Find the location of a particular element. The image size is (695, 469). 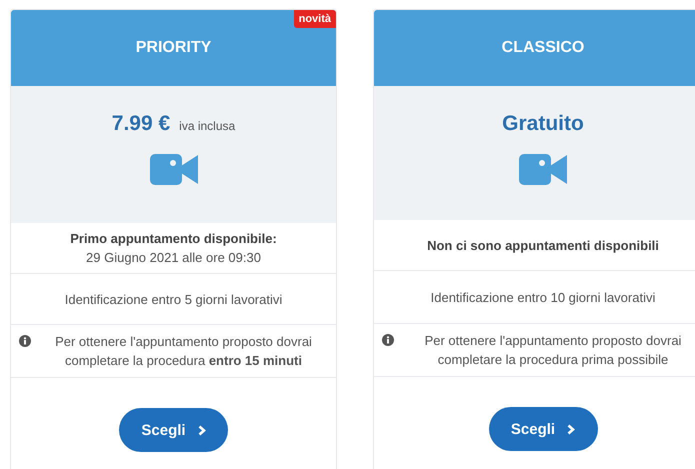

plan-price: 7.99 € is located at coordinates (141, 124).